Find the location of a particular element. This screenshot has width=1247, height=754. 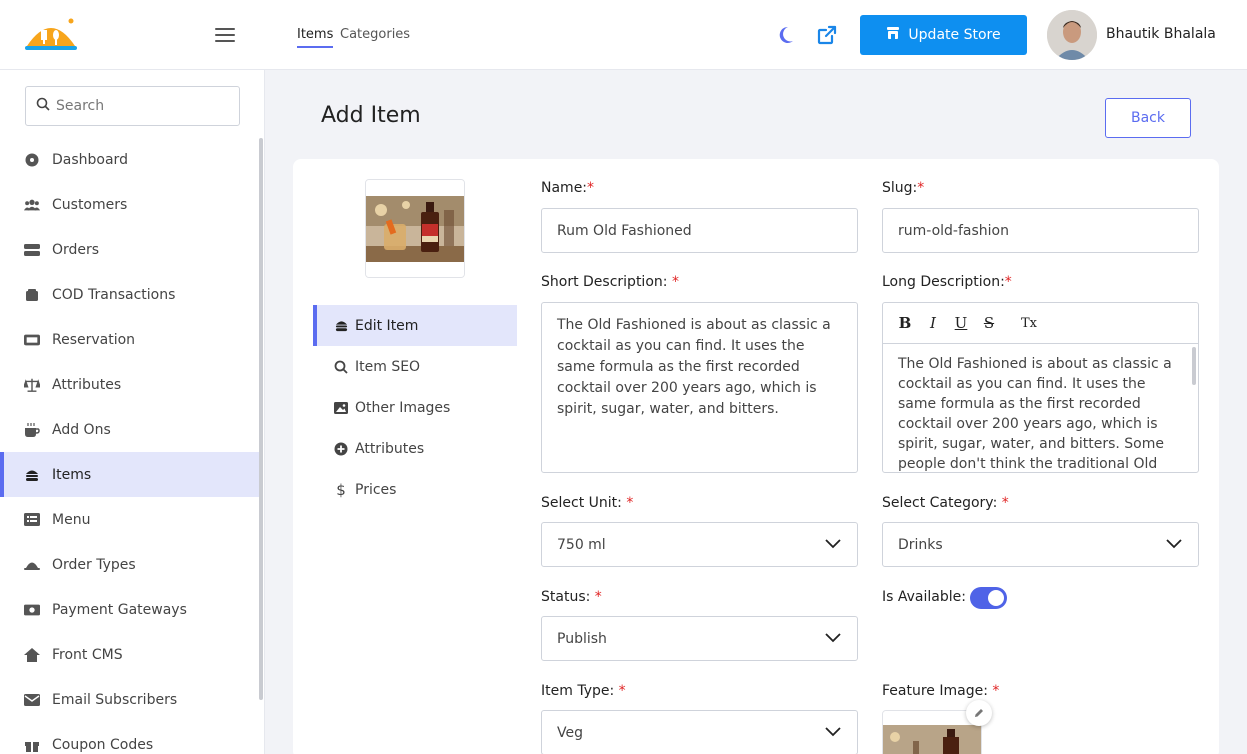

external-link-icon is located at coordinates (827, 35).